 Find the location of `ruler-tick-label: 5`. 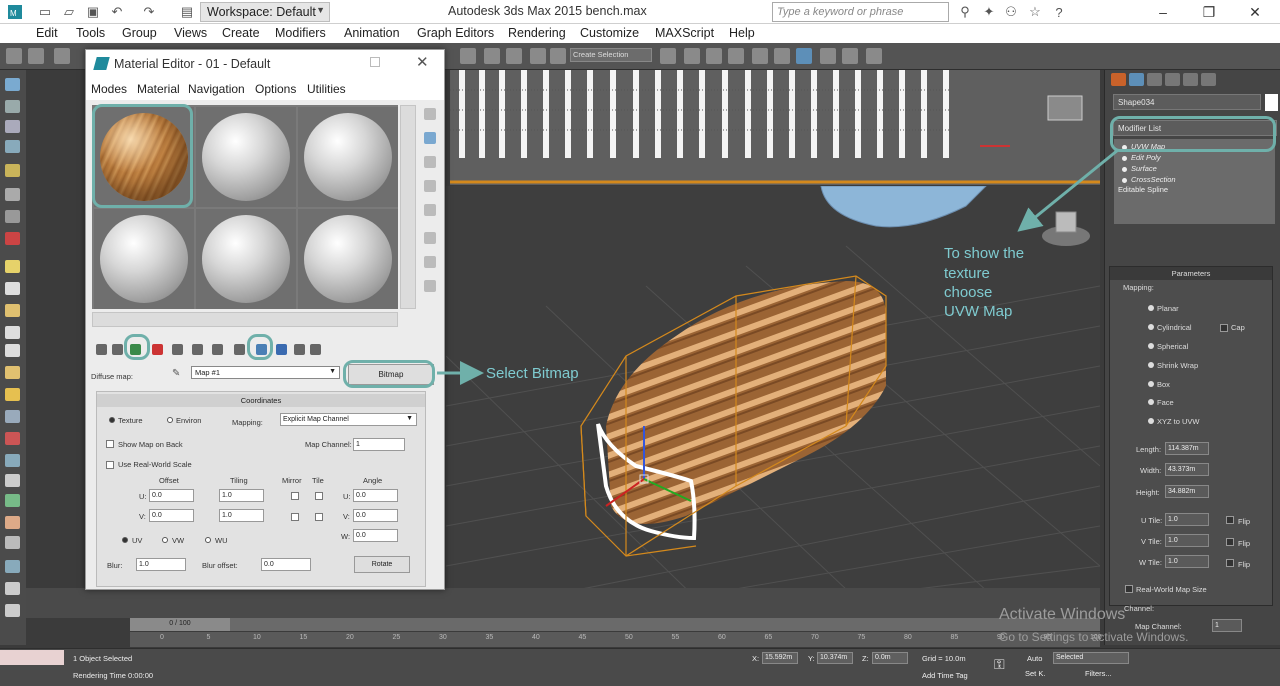

ruler-tick-label: 5 is located at coordinates (208, 637).